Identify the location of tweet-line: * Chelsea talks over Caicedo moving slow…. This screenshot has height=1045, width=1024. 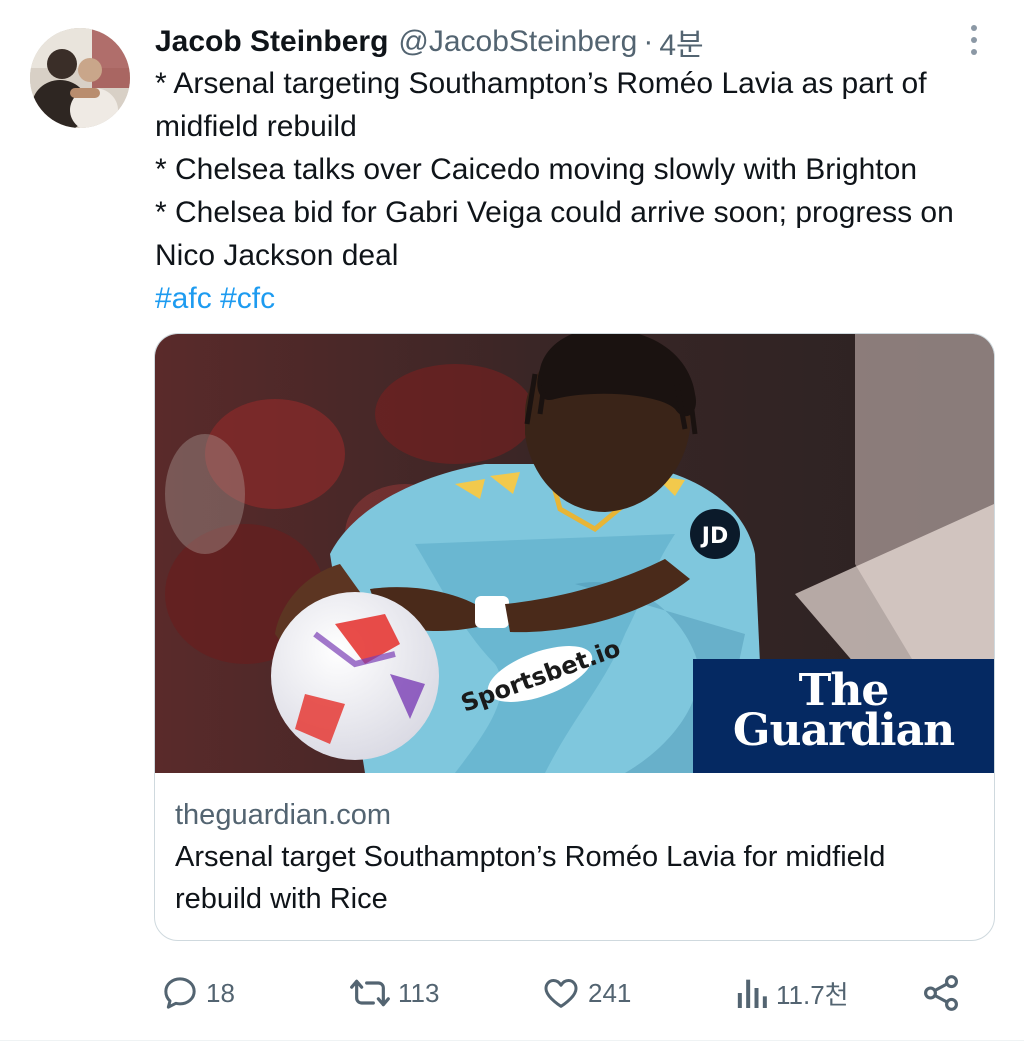
(536, 169).